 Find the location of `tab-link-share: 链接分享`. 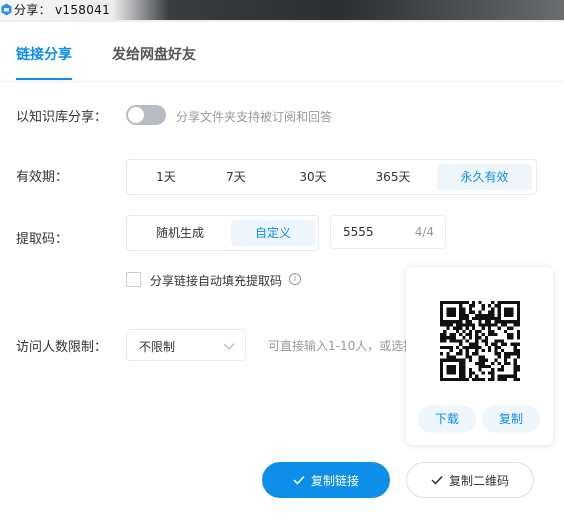

tab-link-share: 链接分享 is located at coordinates (44, 54).